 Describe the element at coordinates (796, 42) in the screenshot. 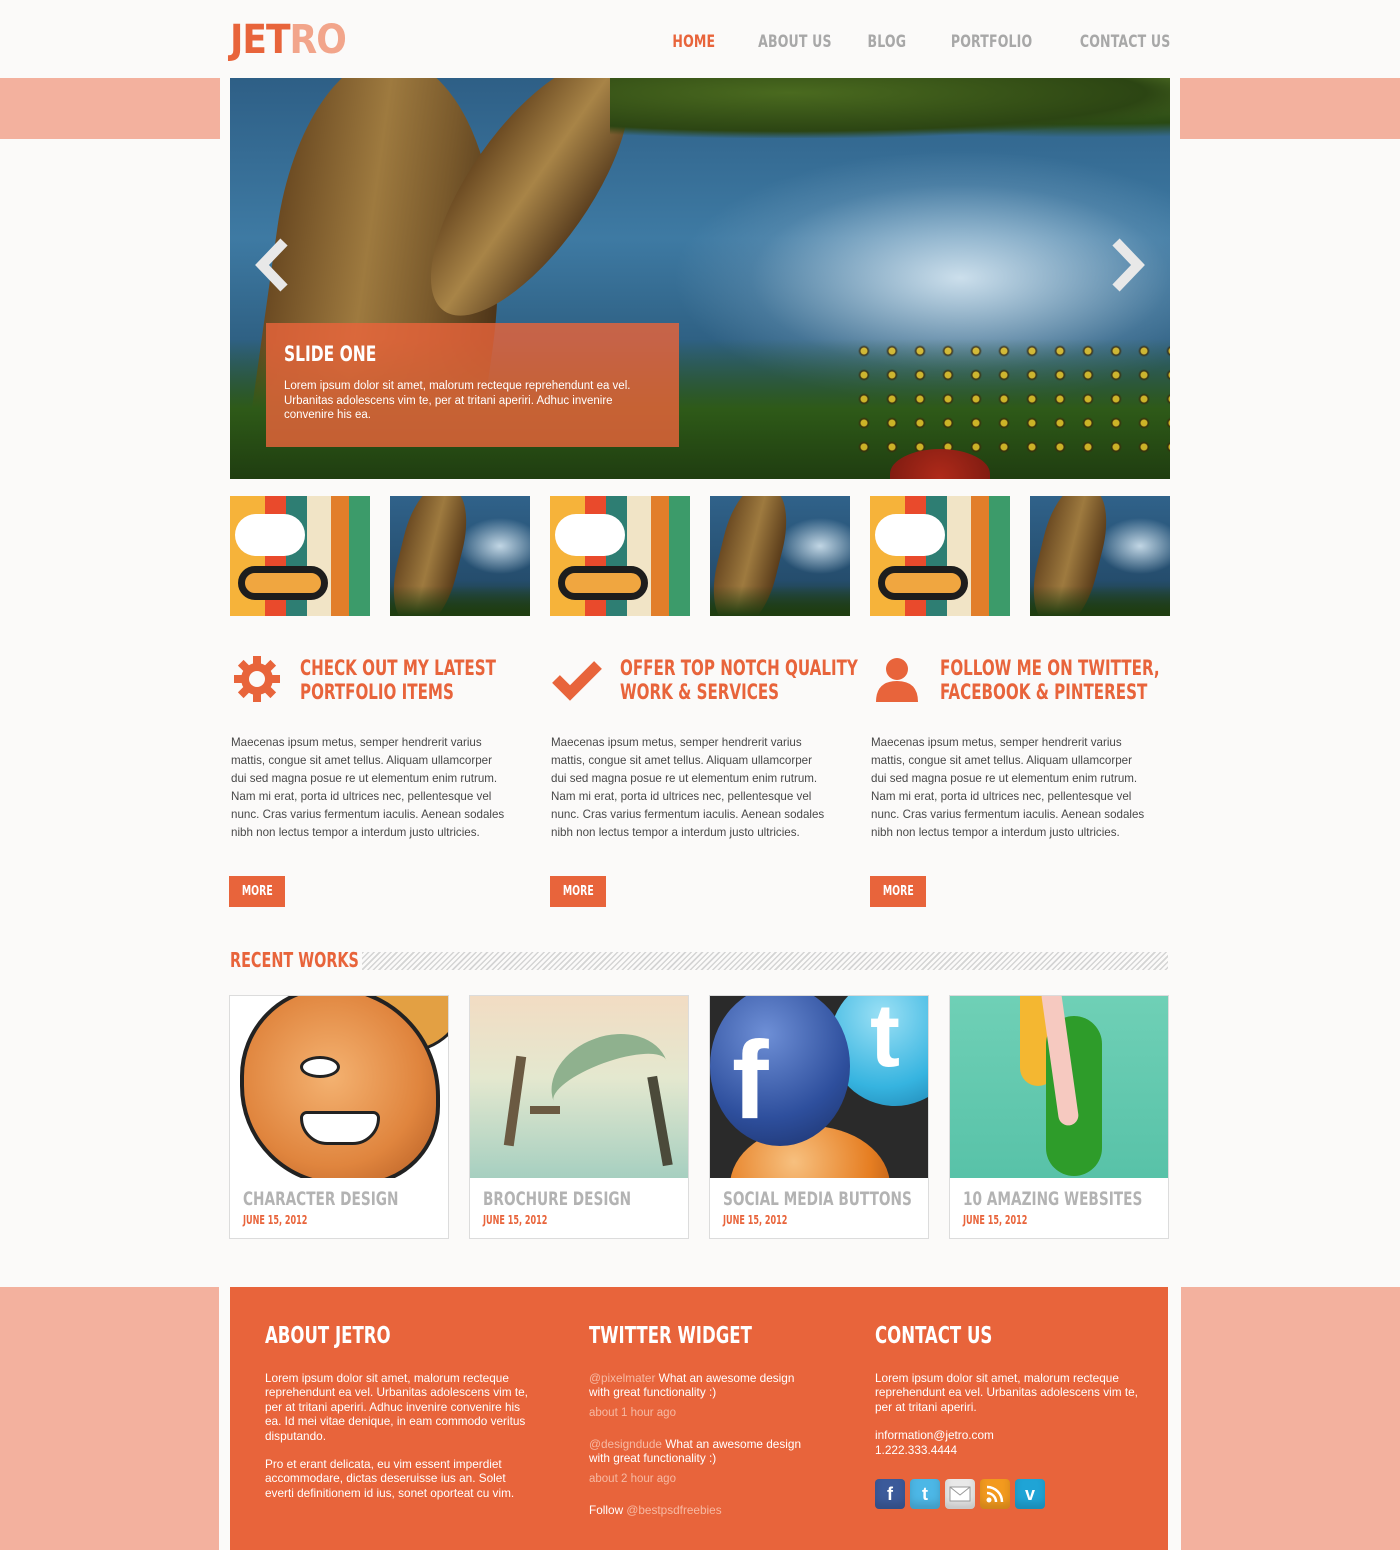

I see `nav-about-us: ABOUT US` at that location.